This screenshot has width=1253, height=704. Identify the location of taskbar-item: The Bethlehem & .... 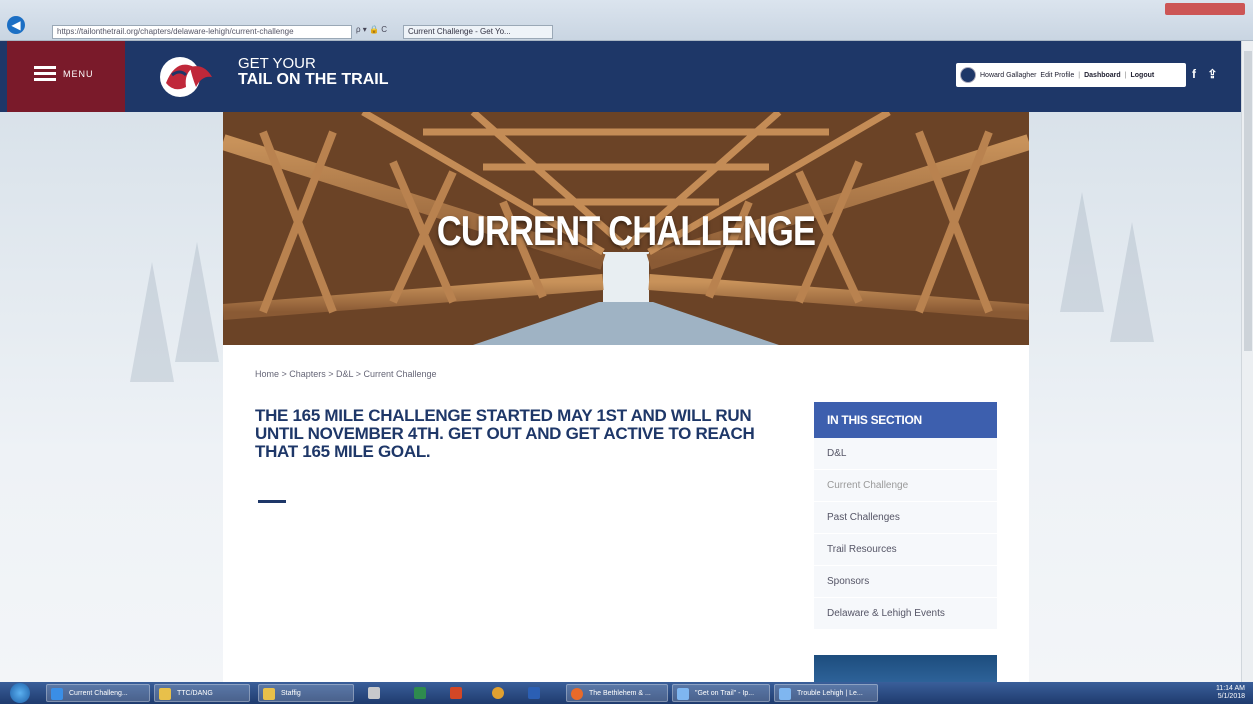
(617, 693).